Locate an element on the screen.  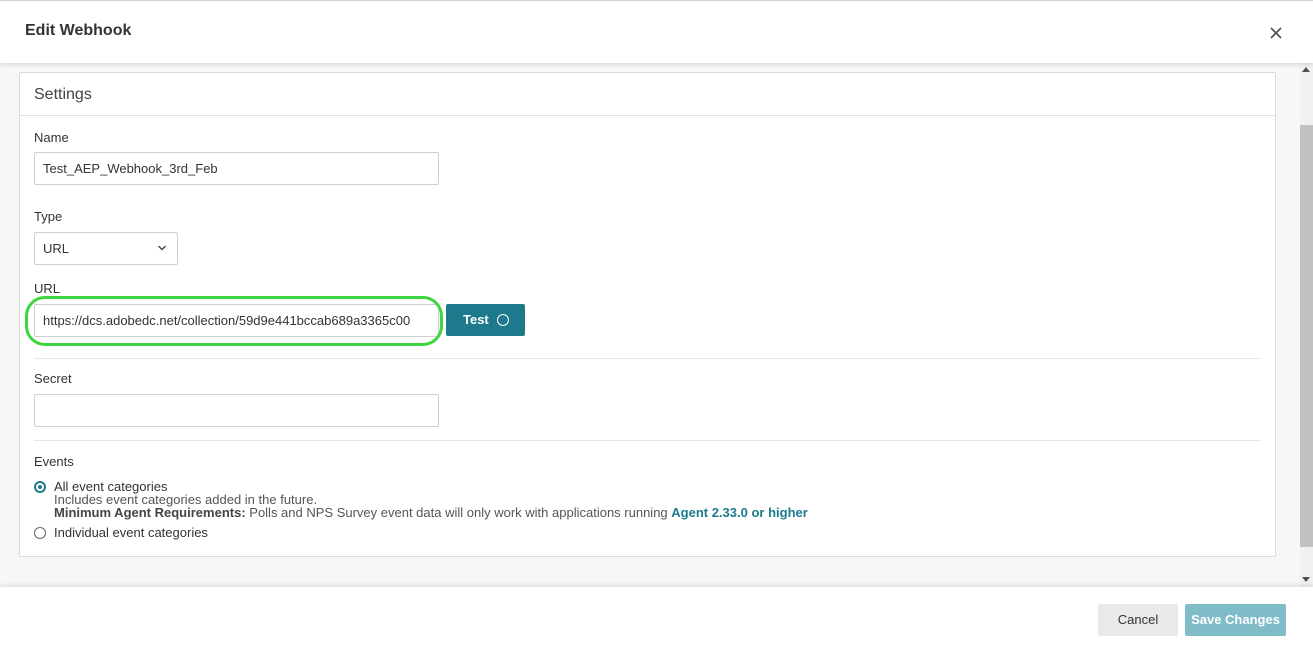
secret-input is located at coordinates (236, 410).